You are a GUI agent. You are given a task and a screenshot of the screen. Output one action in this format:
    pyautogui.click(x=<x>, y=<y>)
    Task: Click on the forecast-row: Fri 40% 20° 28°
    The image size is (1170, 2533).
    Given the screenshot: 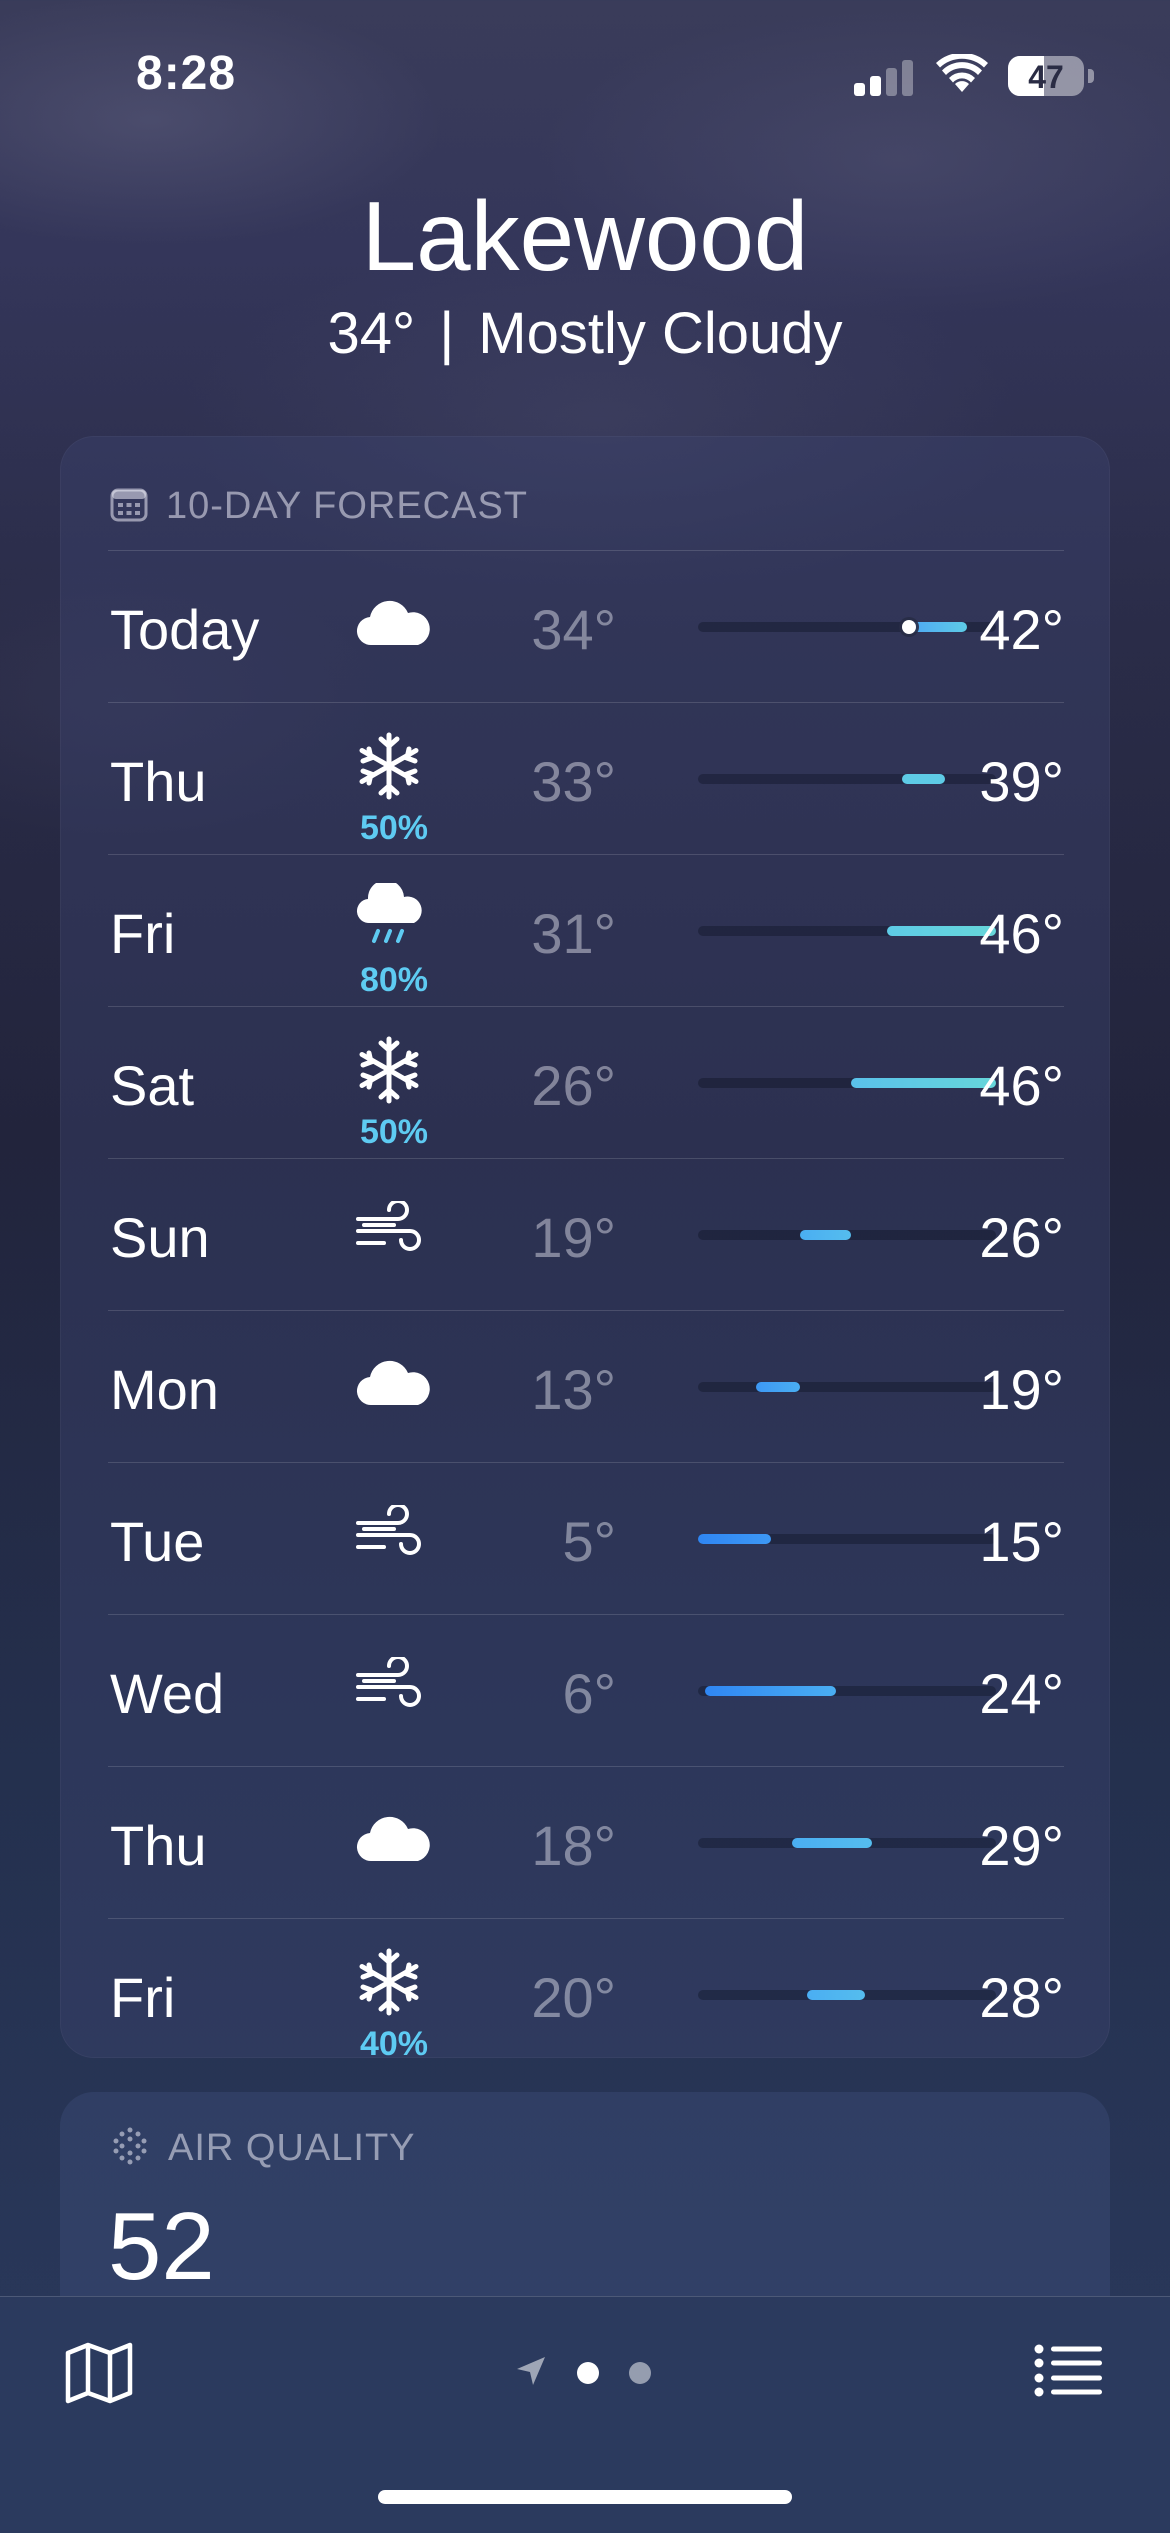 What is the action you would take?
    pyautogui.click(x=586, y=1994)
    